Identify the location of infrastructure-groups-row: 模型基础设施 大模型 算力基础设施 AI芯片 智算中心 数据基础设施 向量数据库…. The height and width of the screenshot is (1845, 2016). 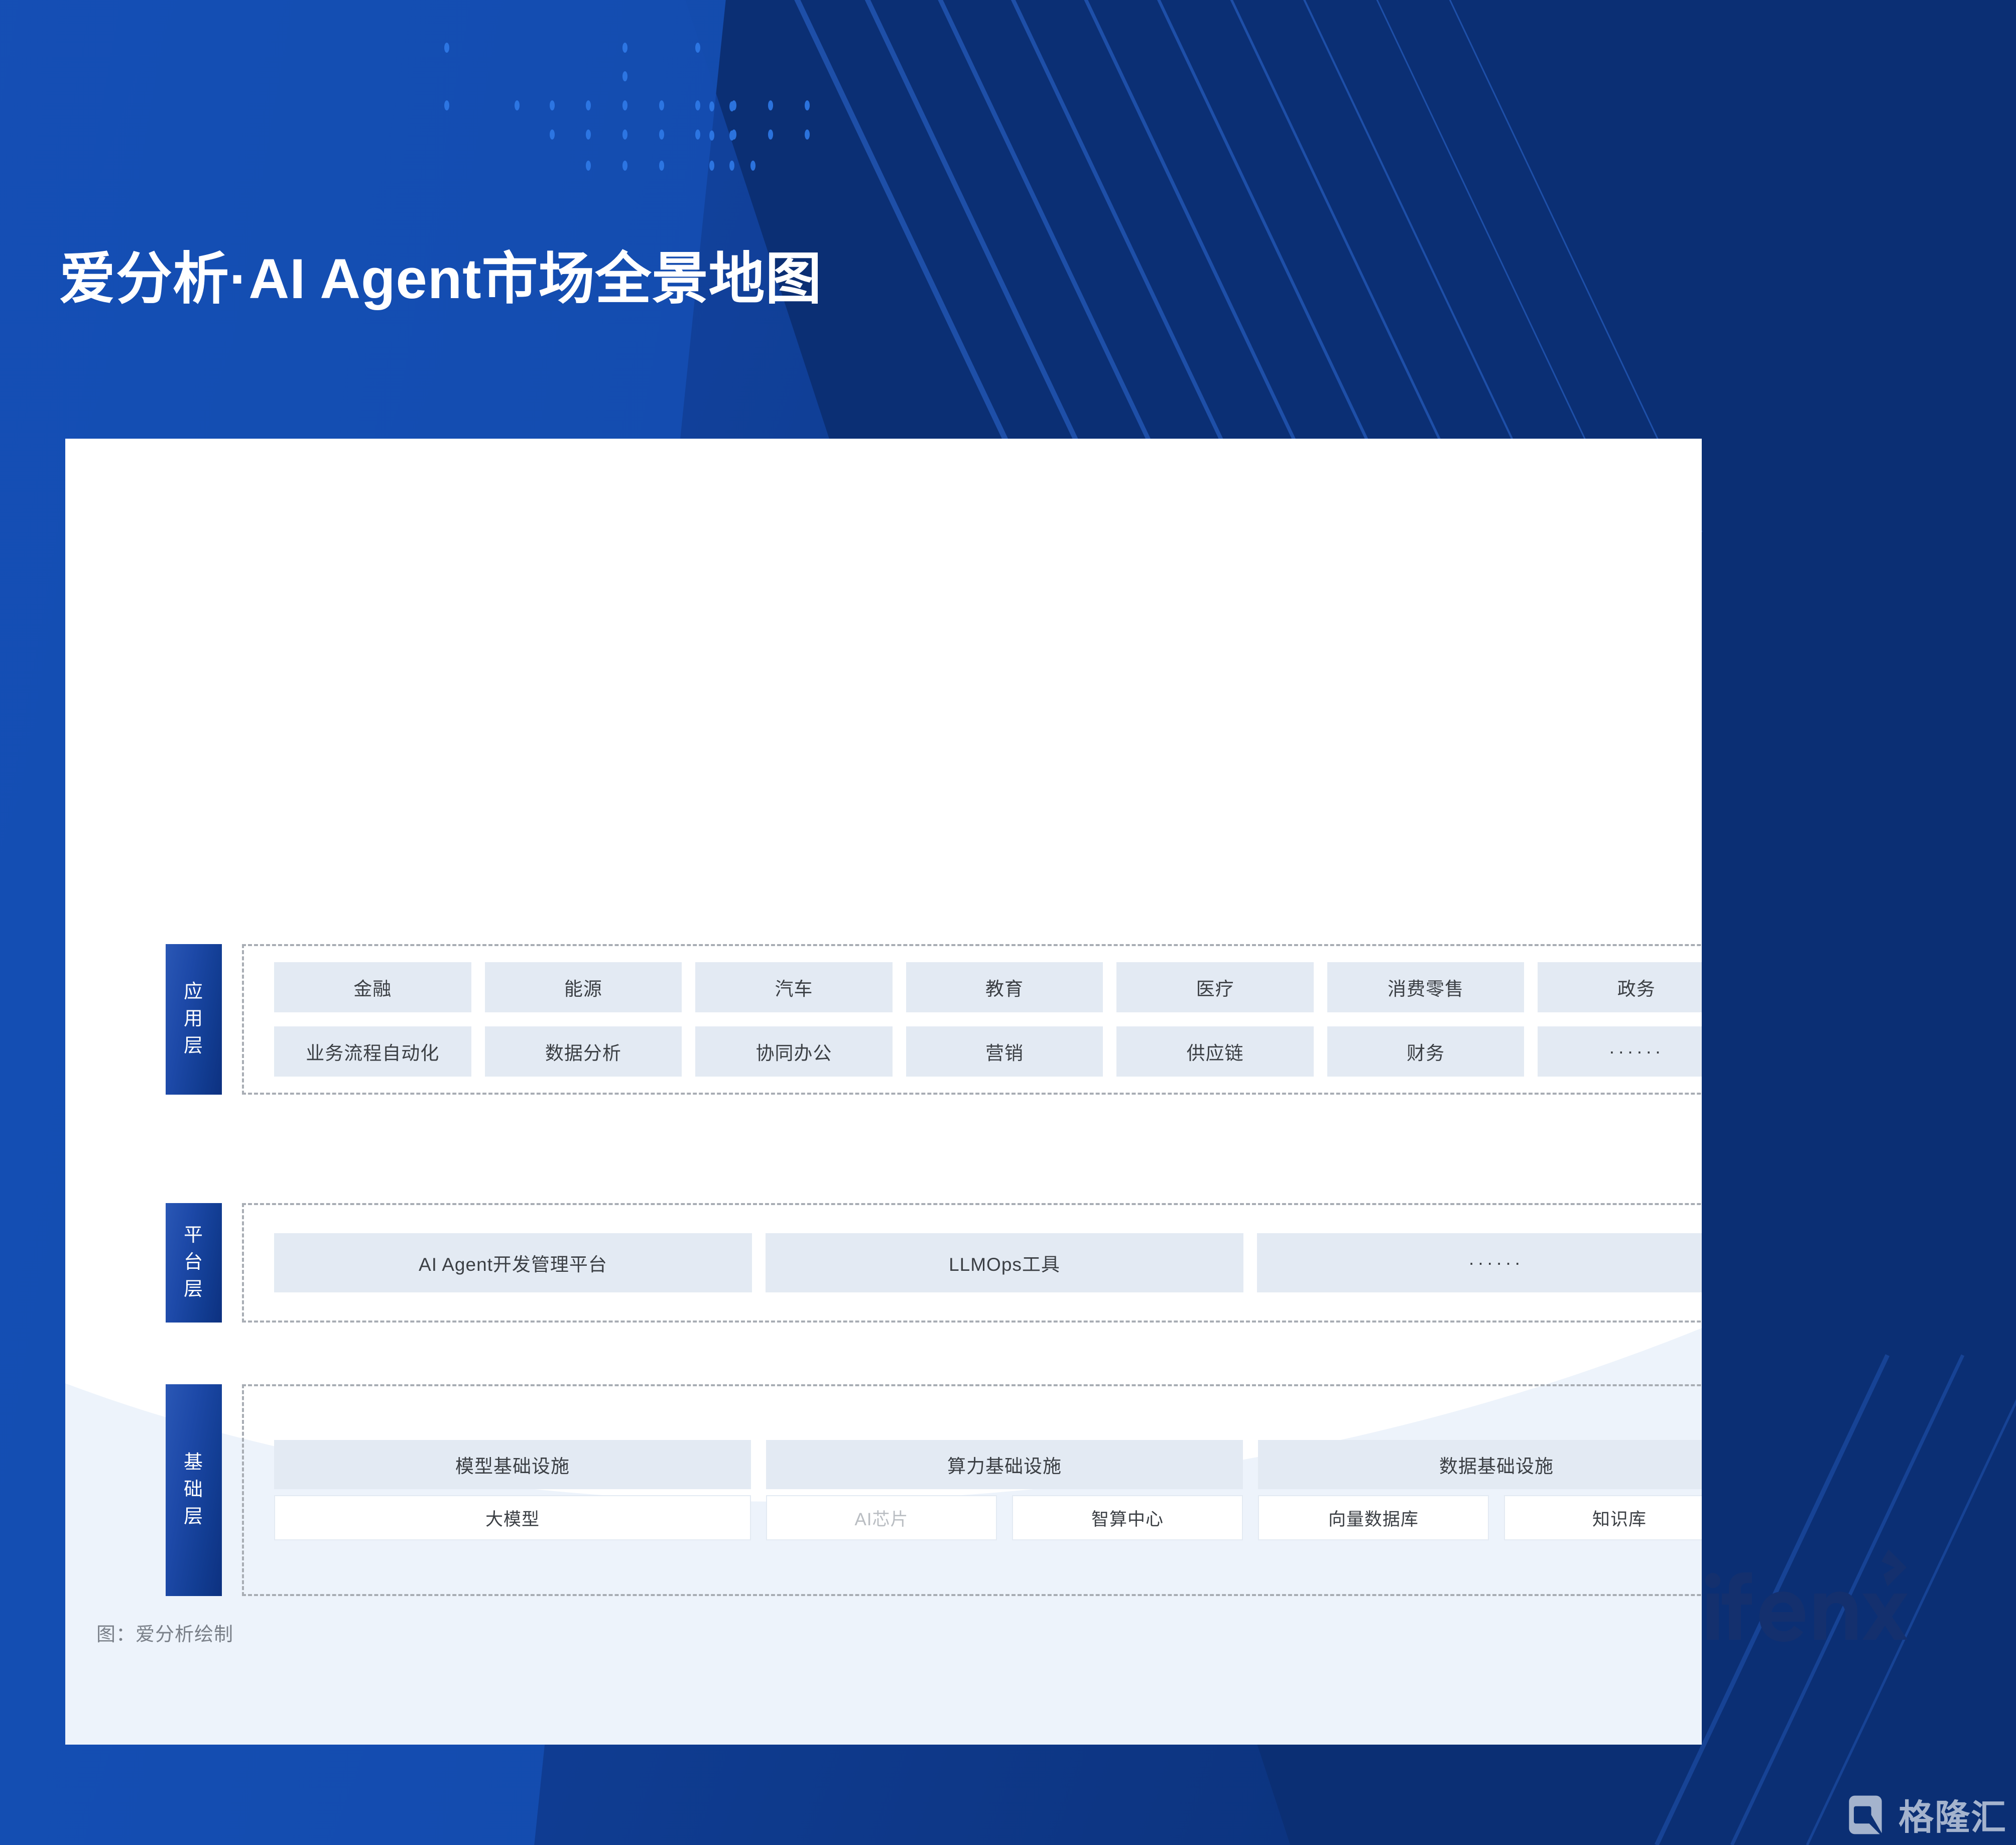
(988, 1490).